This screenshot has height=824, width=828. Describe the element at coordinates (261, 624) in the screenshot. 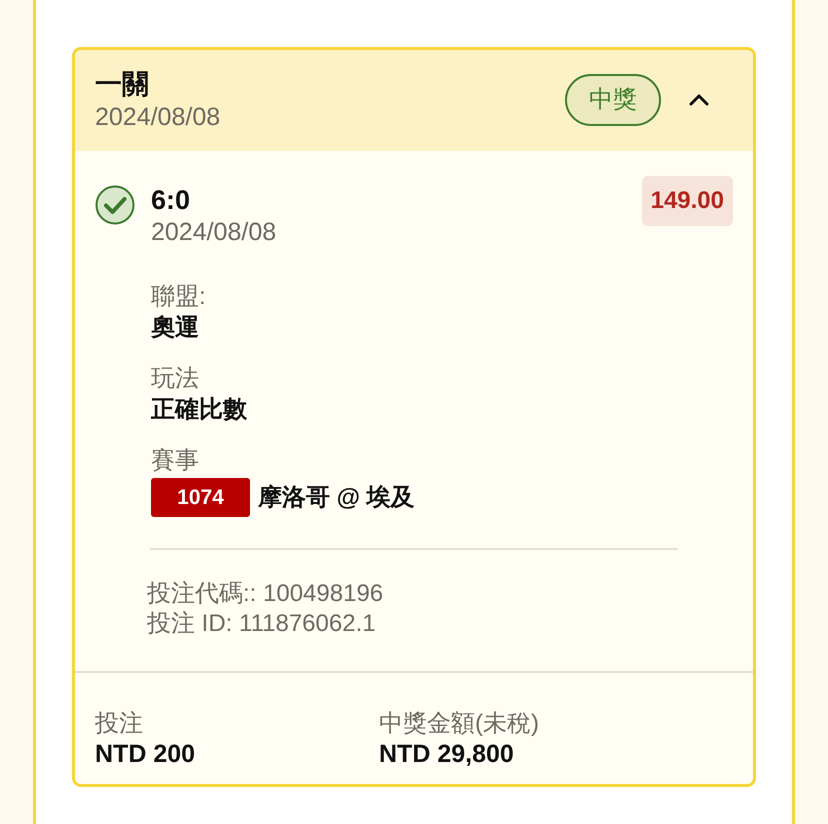

I see `bet-reference: 投注 ID: 111876062.1` at that location.